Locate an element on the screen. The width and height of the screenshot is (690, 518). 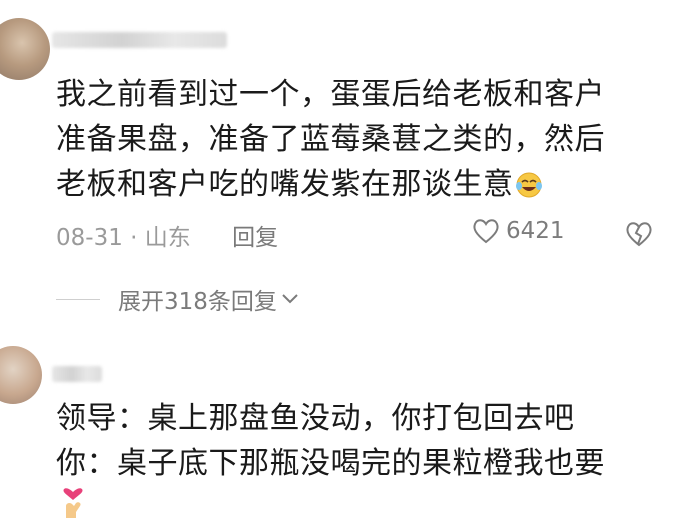
comment-location: 山东 is located at coordinates (167, 238).